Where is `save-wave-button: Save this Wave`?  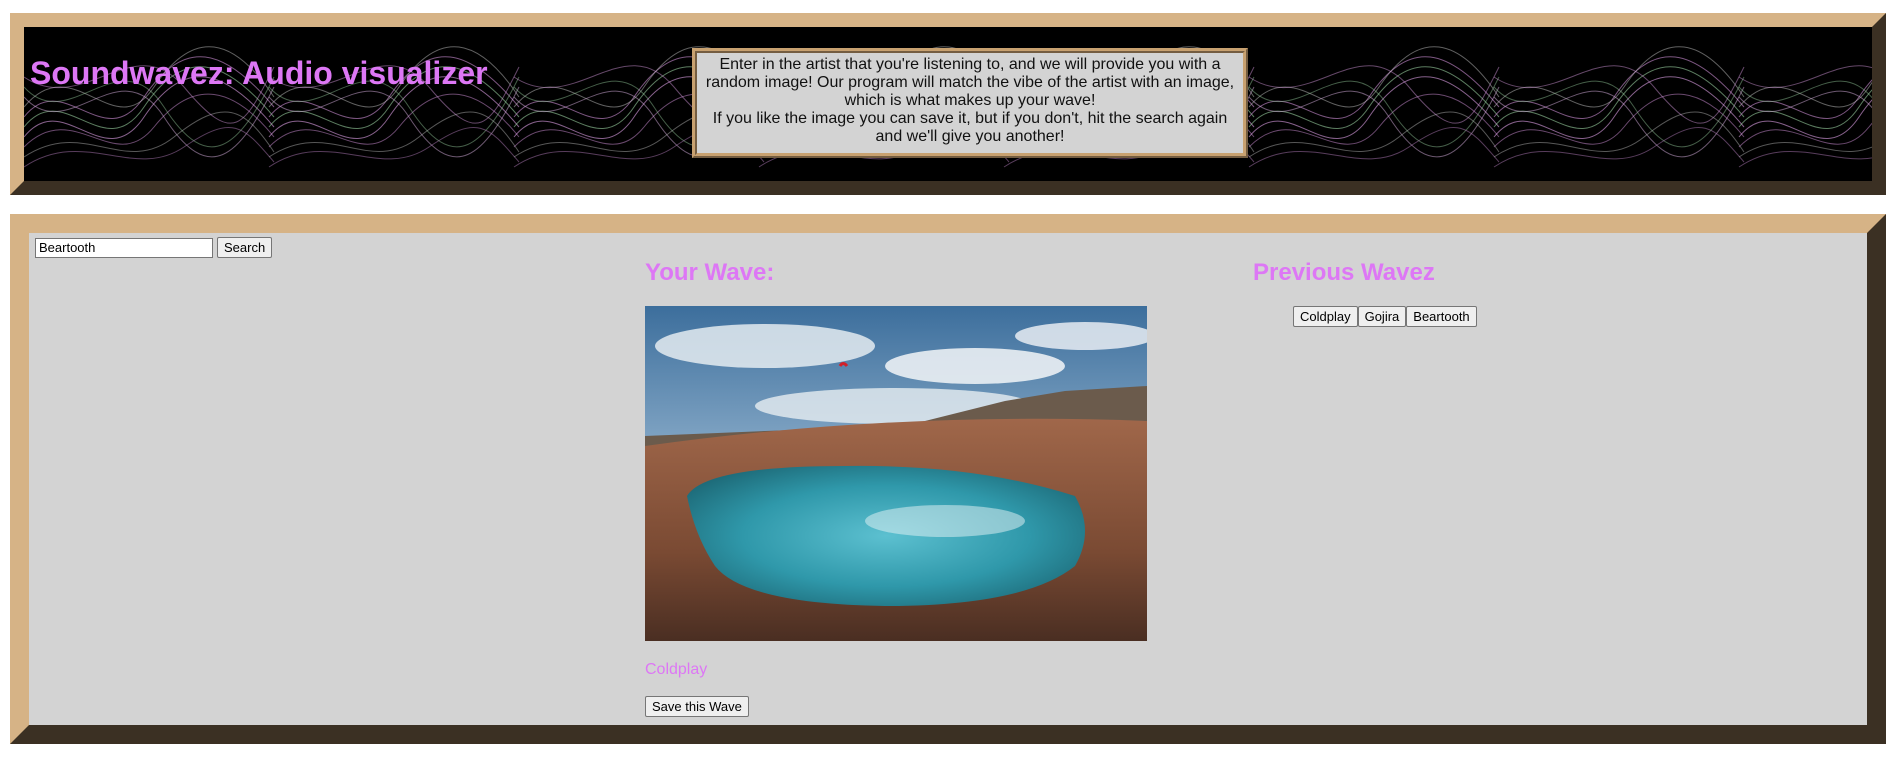
save-wave-button: Save this Wave is located at coordinates (697, 706).